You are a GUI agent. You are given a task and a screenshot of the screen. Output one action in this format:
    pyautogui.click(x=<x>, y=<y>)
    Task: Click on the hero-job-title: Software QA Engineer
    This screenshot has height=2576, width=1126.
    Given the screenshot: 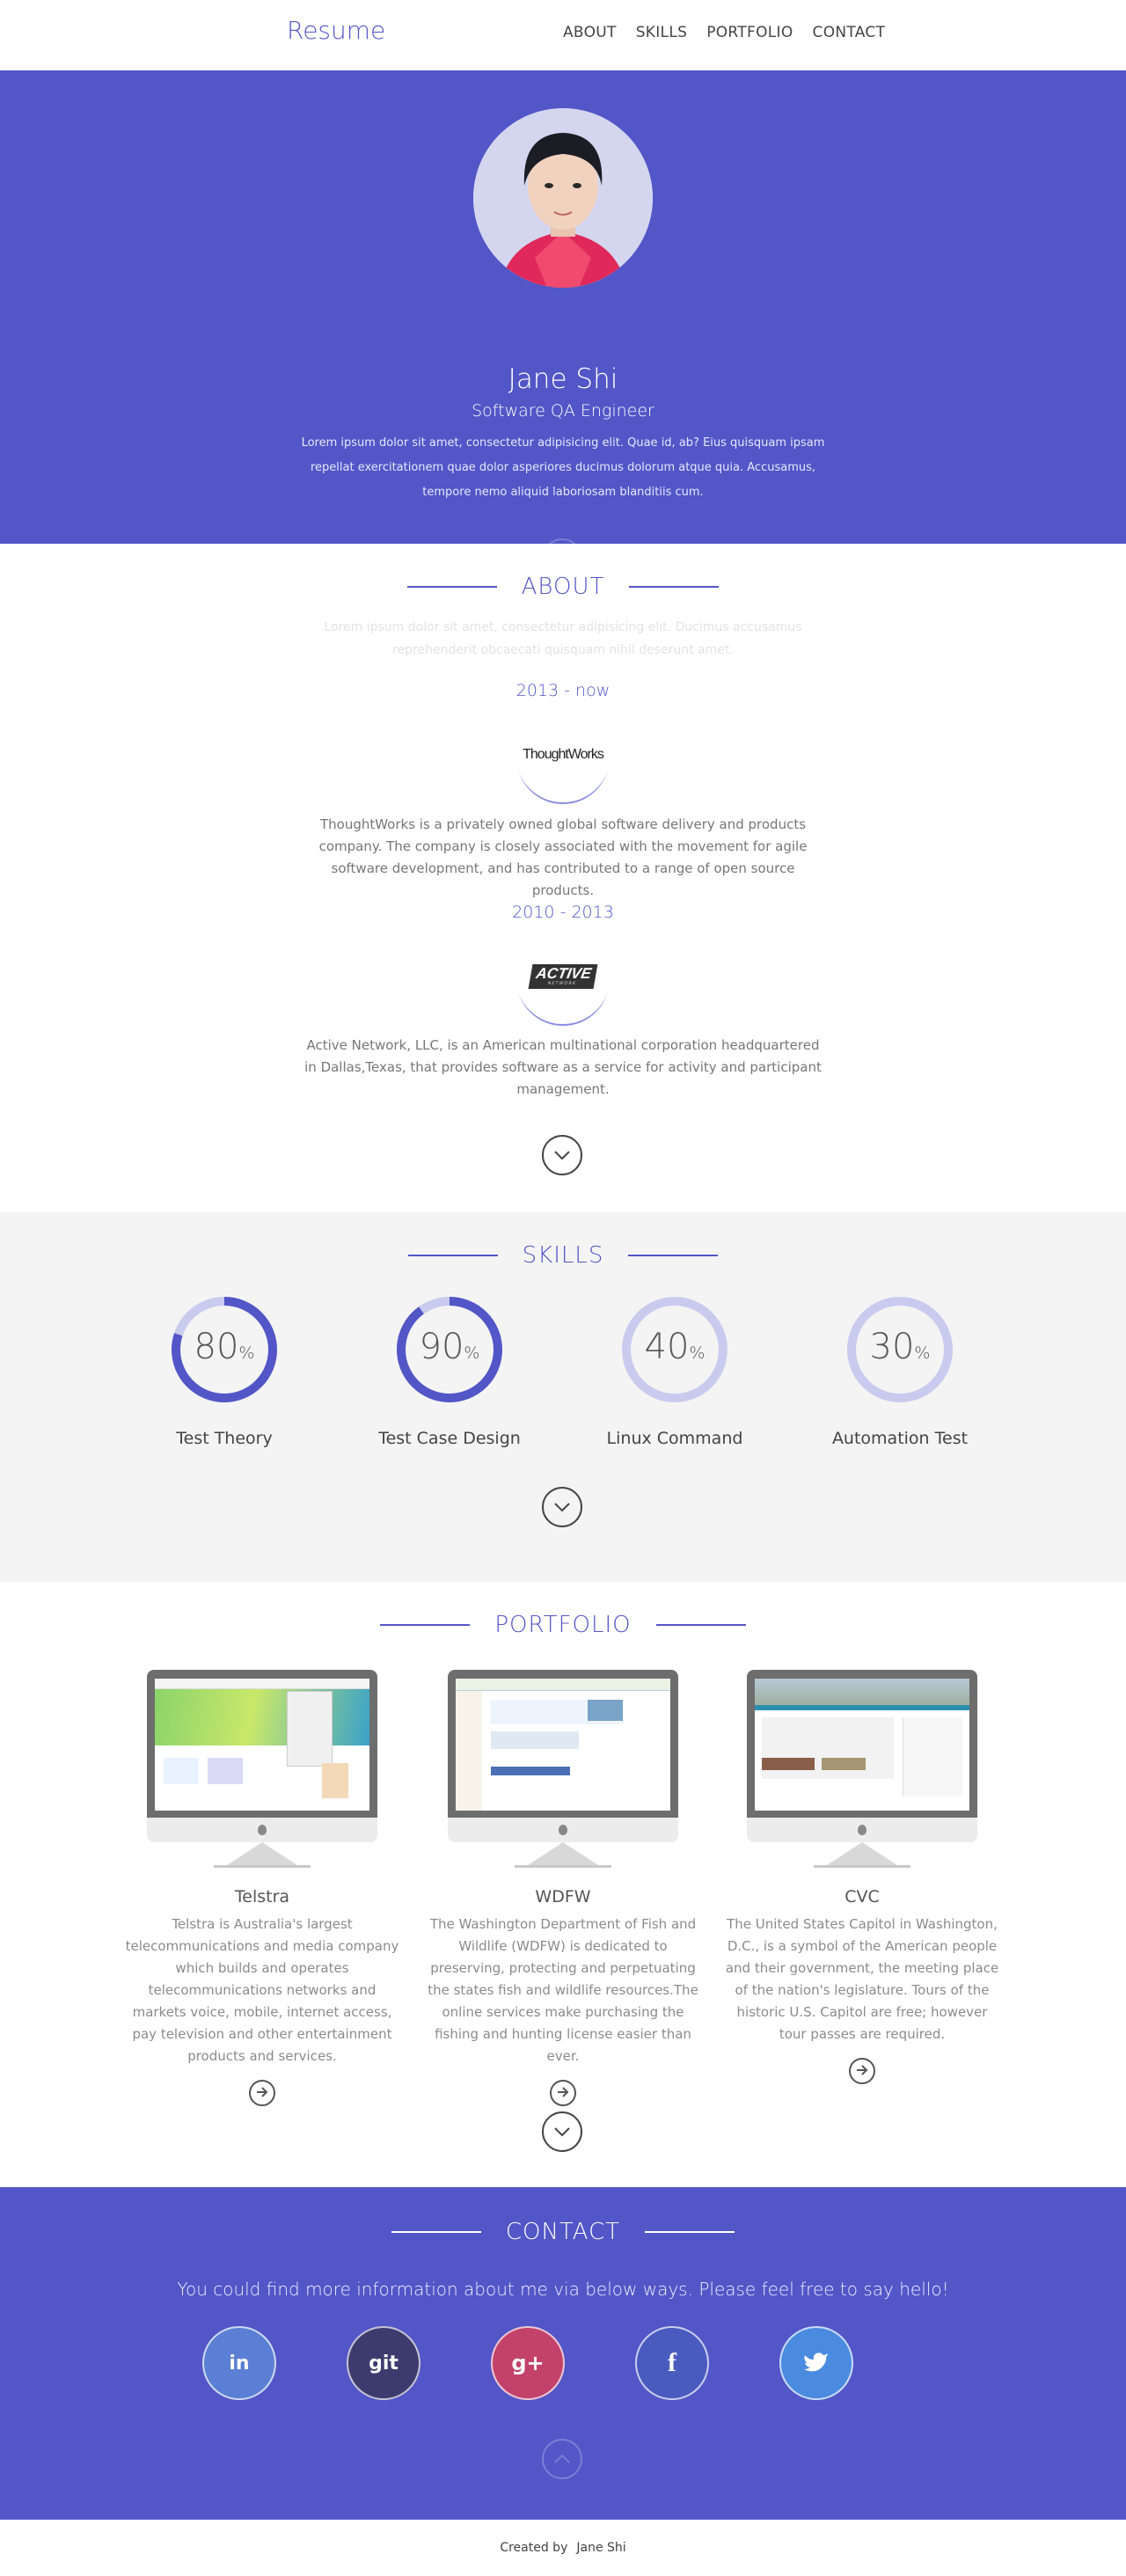 What is the action you would take?
    pyautogui.click(x=563, y=411)
    